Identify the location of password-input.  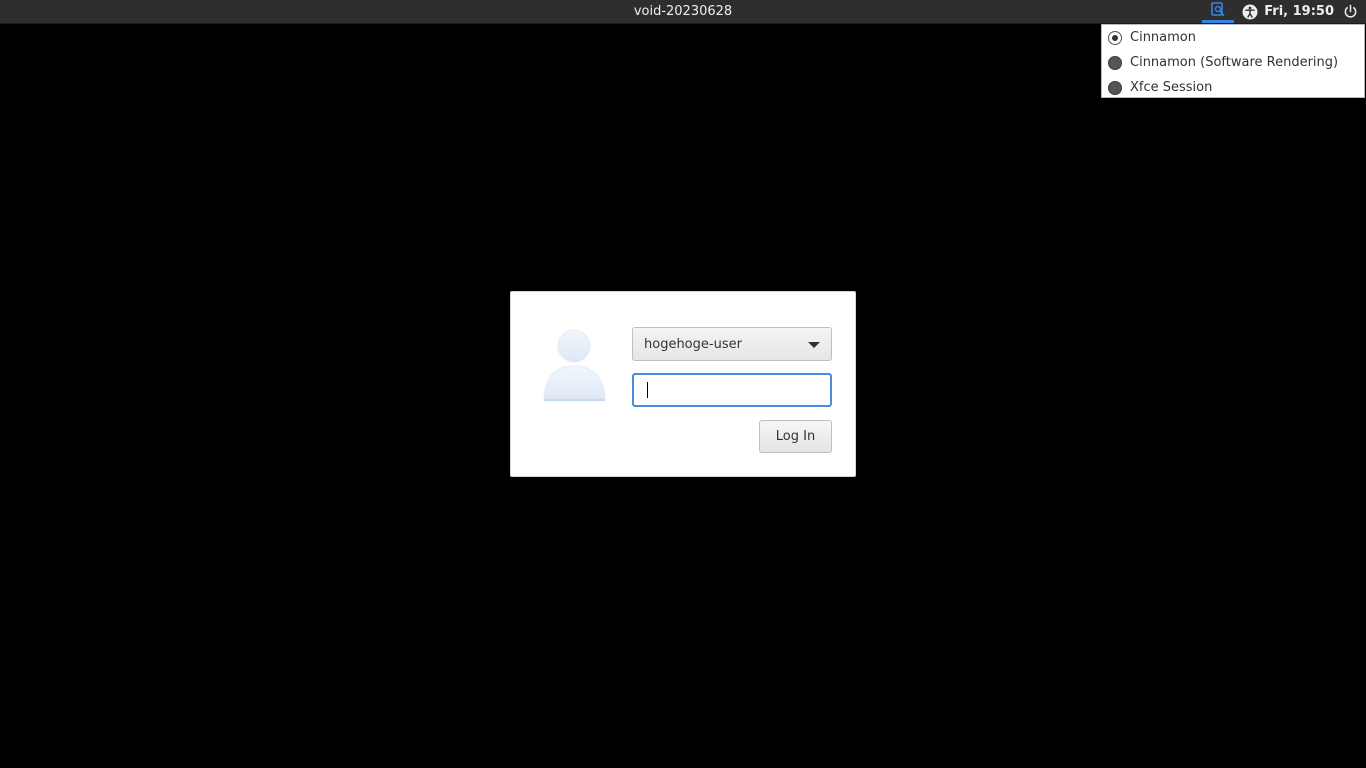
(732, 390).